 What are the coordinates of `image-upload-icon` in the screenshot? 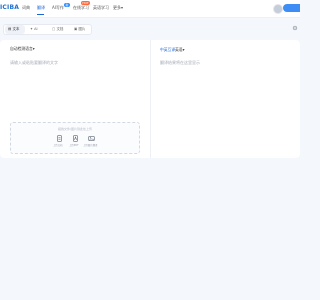 It's located at (91, 138).